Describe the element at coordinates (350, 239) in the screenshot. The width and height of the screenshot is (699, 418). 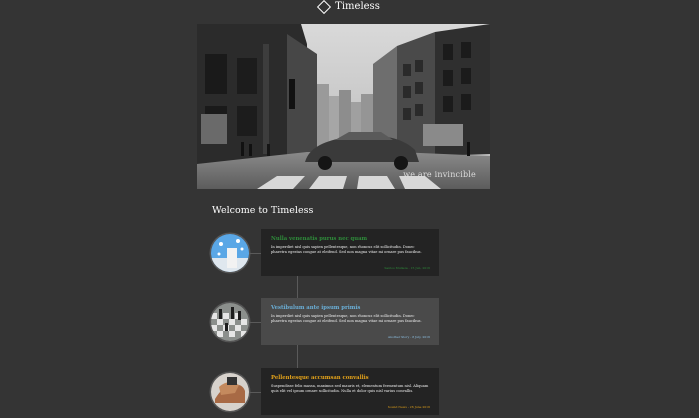
I see `timeline-card-title: Nulla venenatis purus nec quam` at that location.